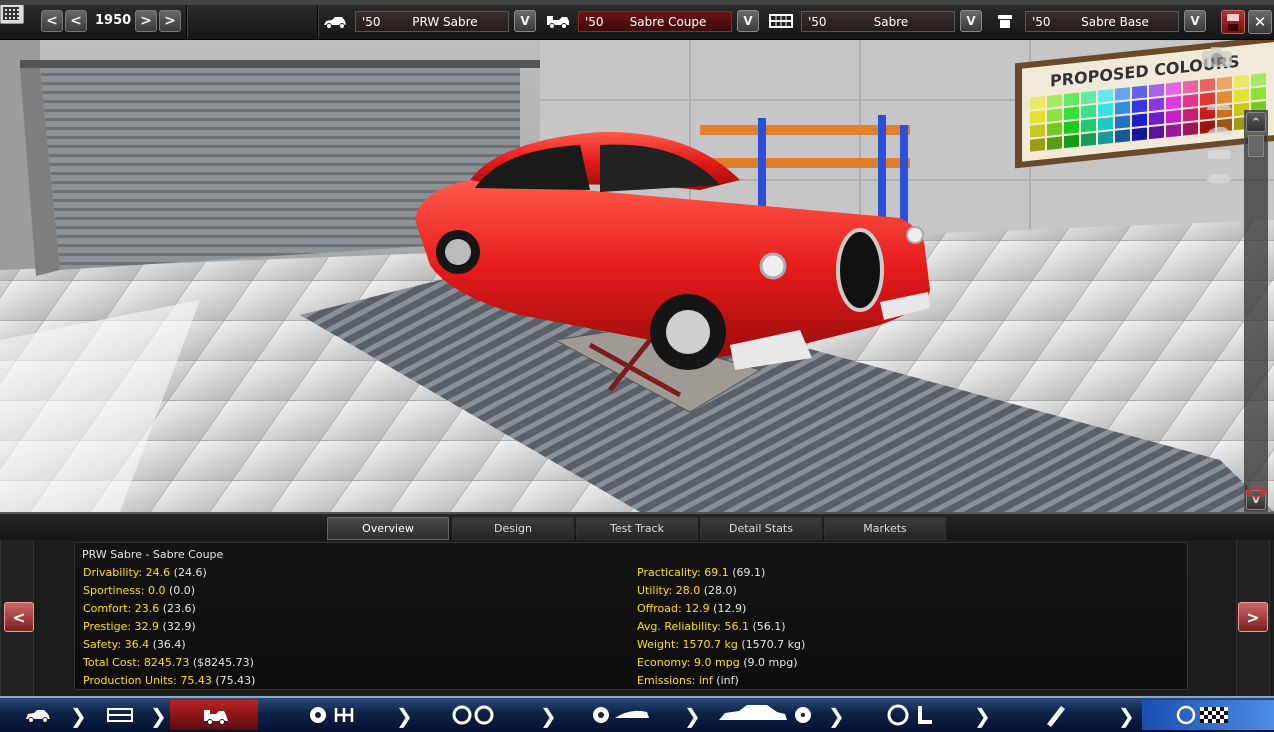 Image resolution: width=1274 pixels, height=732 pixels. What do you see at coordinates (445, 22) in the screenshot?
I see `model-name: PRW Sabre` at bounding box center [445, 22].